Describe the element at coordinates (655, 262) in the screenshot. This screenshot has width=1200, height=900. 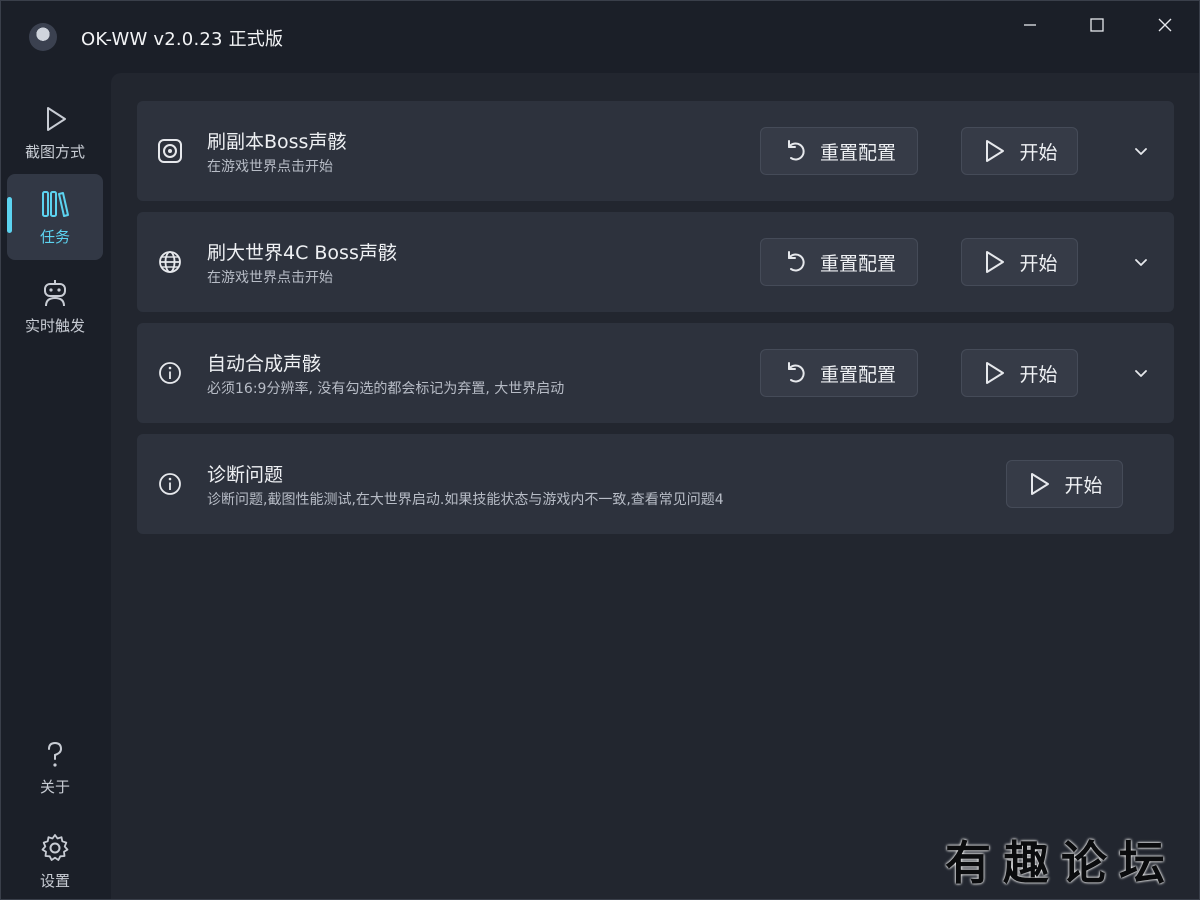
I see `task-card: 刷大世界4C Boss声骸 在游戏世界点击开始 重置配置 开始` at that location.